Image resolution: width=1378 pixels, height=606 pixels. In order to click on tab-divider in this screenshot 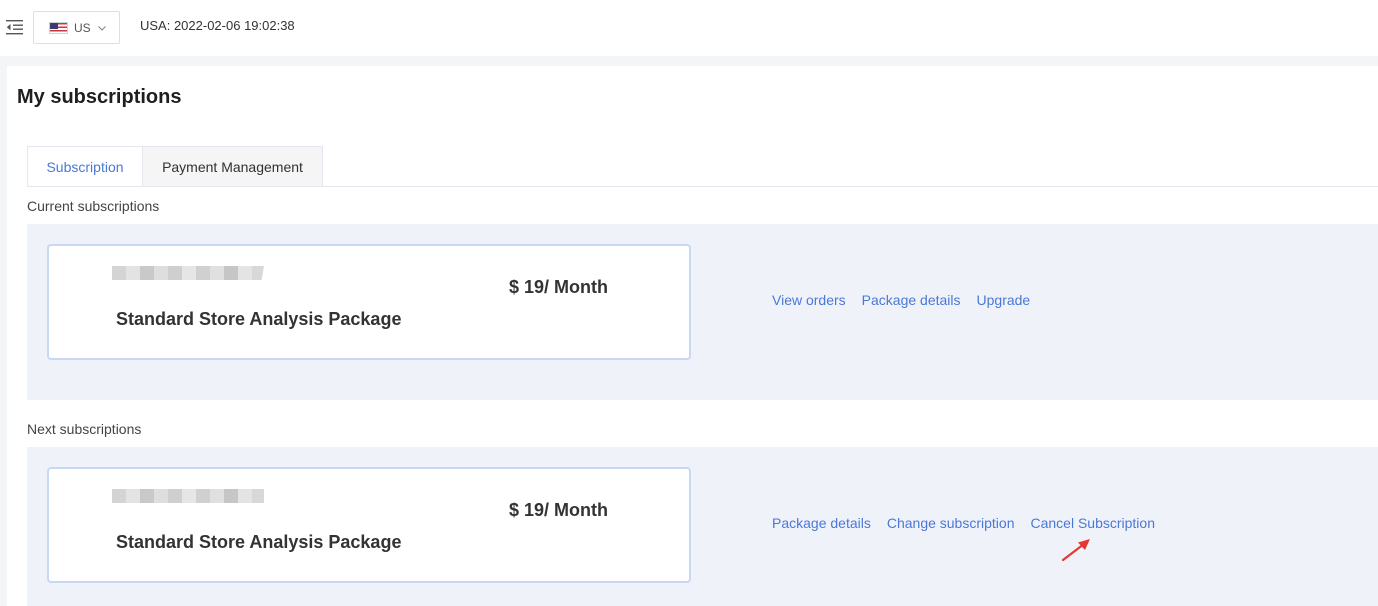, I will do `click(702, 186)`.